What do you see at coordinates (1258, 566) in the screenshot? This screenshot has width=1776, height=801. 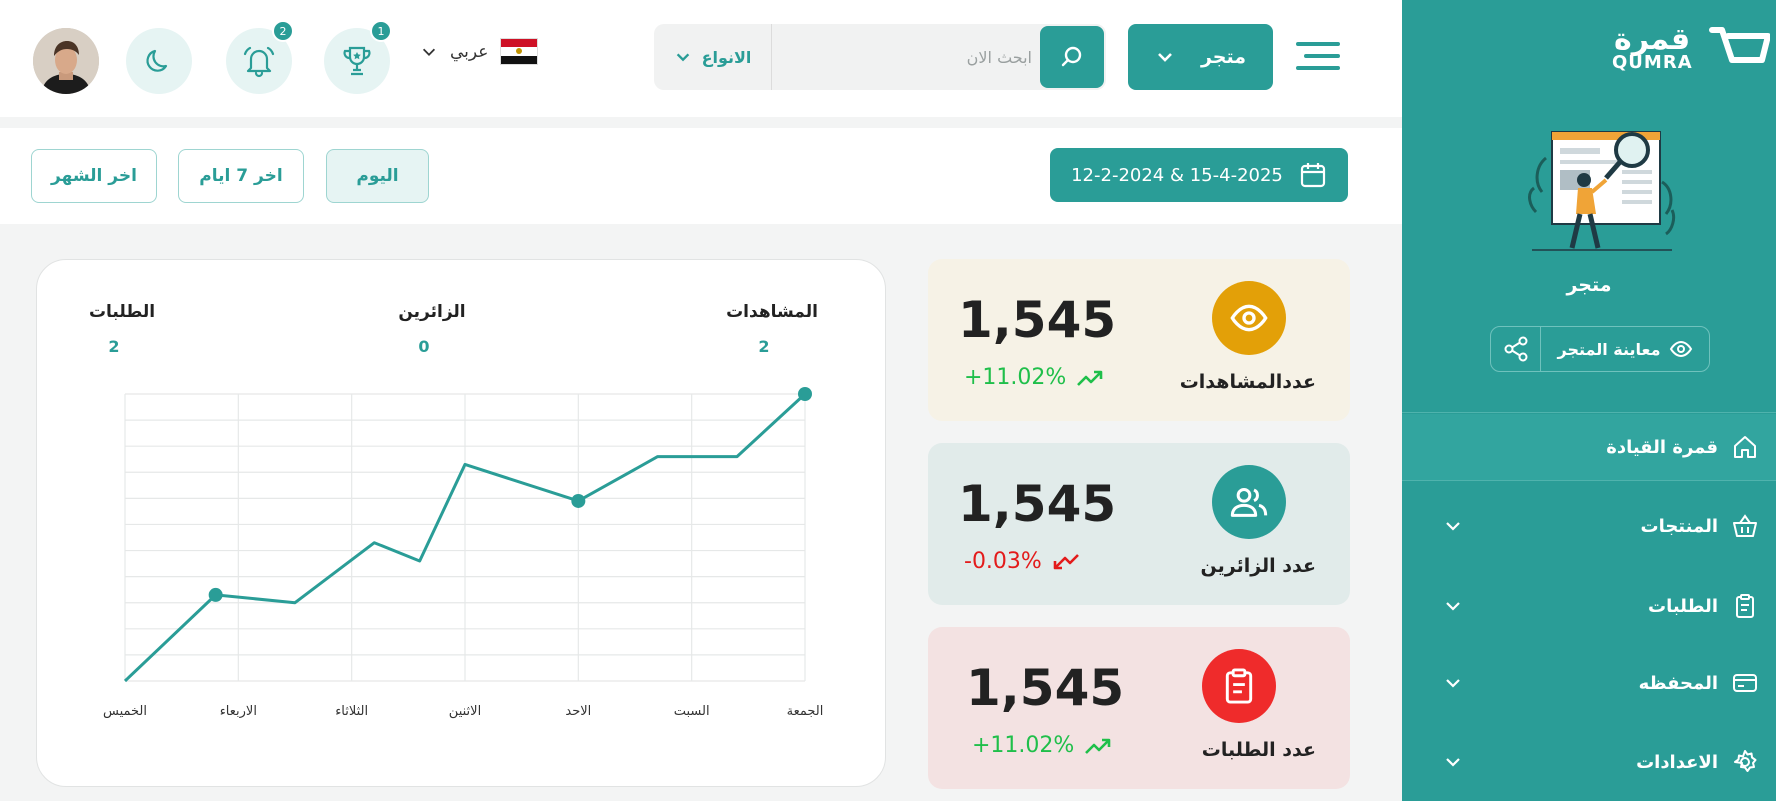 I see `stat-label: عدد الزائرين` at bounding box center [1258, 566].